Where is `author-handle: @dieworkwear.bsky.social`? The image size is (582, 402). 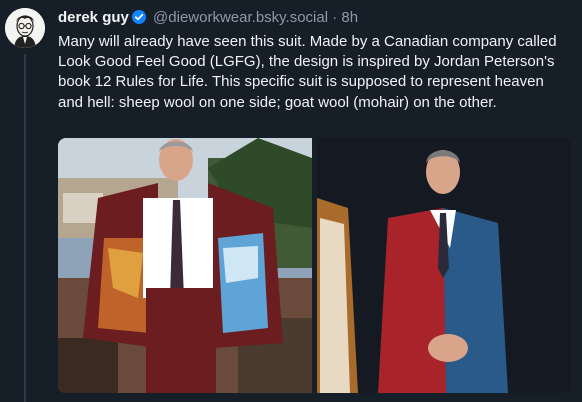 author-handle: @dieworkwear.bsky.social is located at coordinates (240, 17).